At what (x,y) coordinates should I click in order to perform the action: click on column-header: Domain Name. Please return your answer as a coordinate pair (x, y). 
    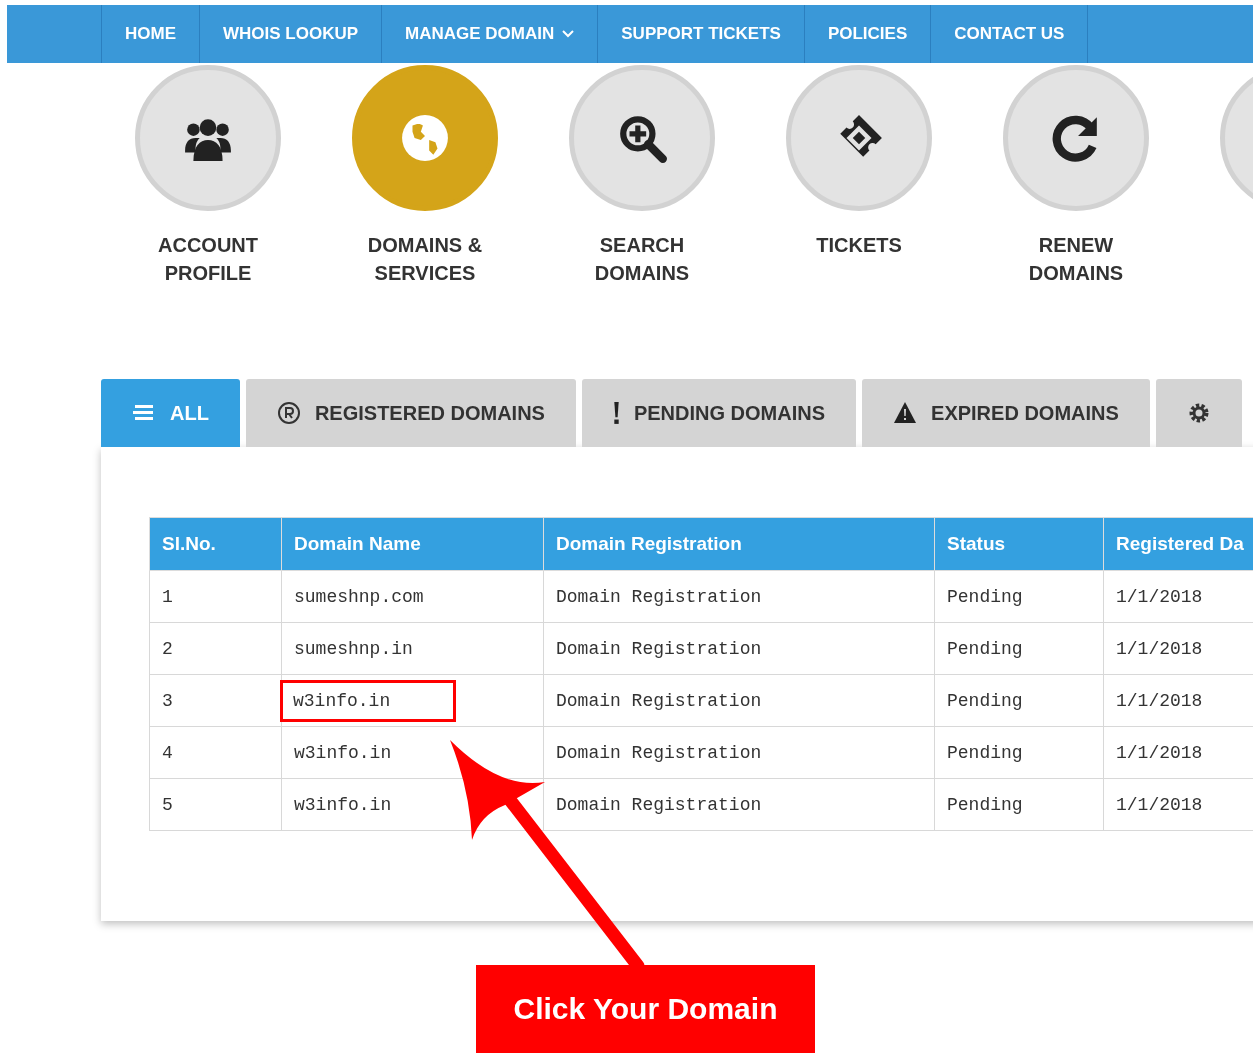
    Looking at the image, I should click on (412, 544).